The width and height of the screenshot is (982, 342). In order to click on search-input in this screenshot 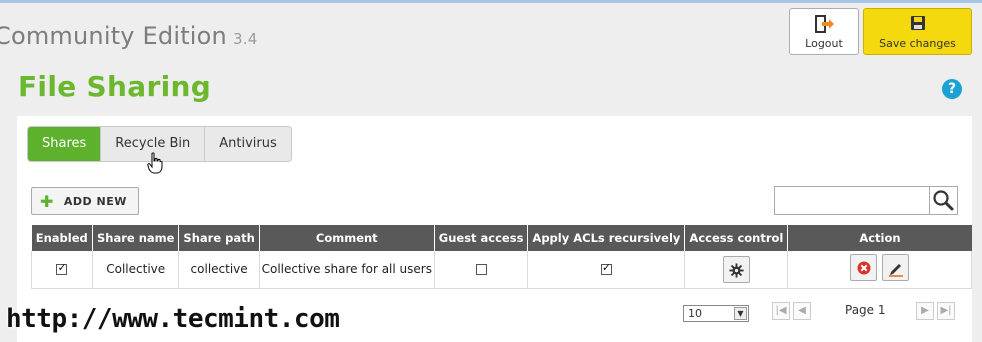, I will do `click(852, 200)`.